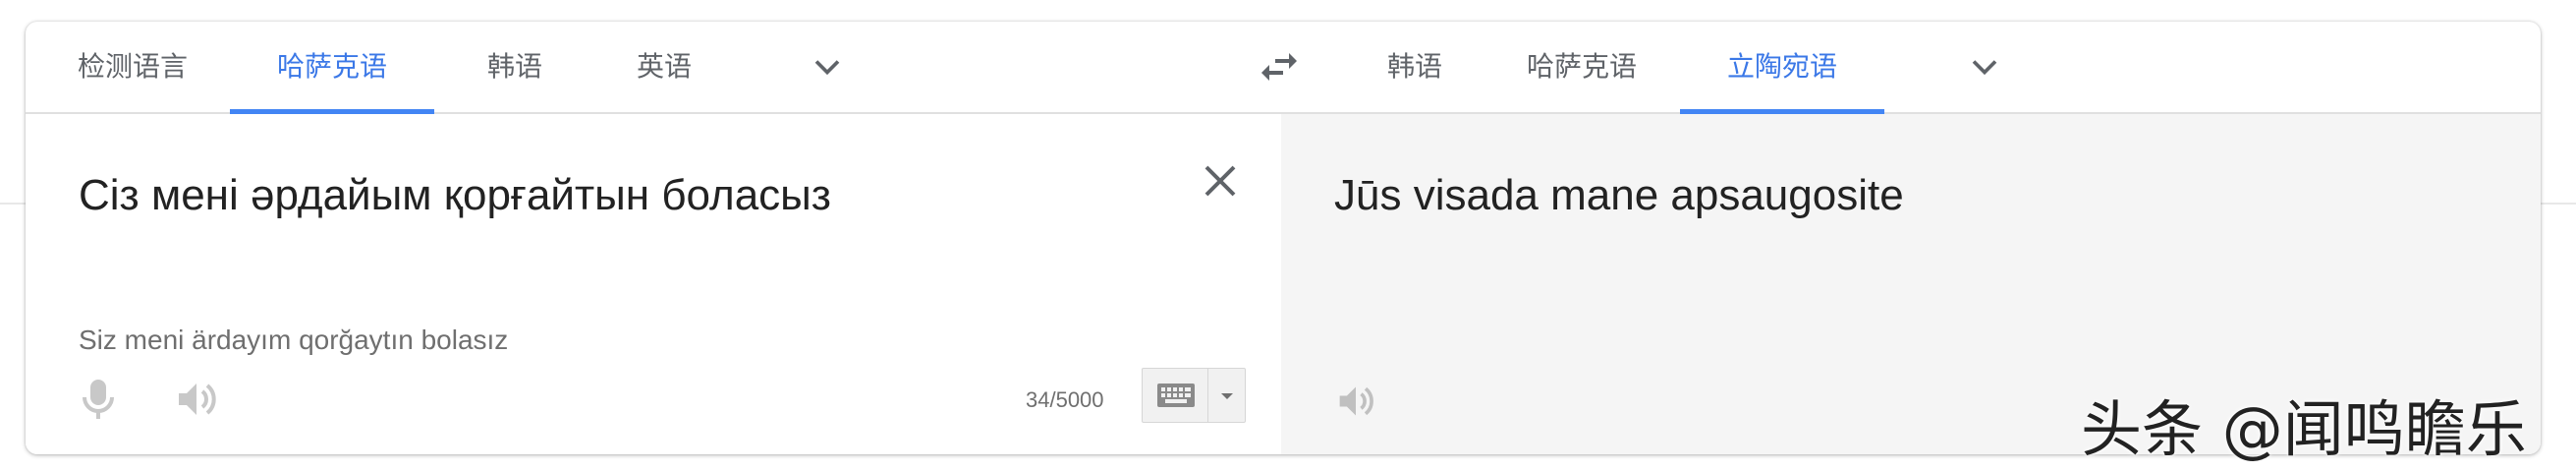 The width and height of the screenshot is (2576, 472). What do you see at coordinates (294, 339) in the screenshot?
I see `transliteration: Siz meni ärdayım qorğaytın bolasız` at bounding box center [294, 339].